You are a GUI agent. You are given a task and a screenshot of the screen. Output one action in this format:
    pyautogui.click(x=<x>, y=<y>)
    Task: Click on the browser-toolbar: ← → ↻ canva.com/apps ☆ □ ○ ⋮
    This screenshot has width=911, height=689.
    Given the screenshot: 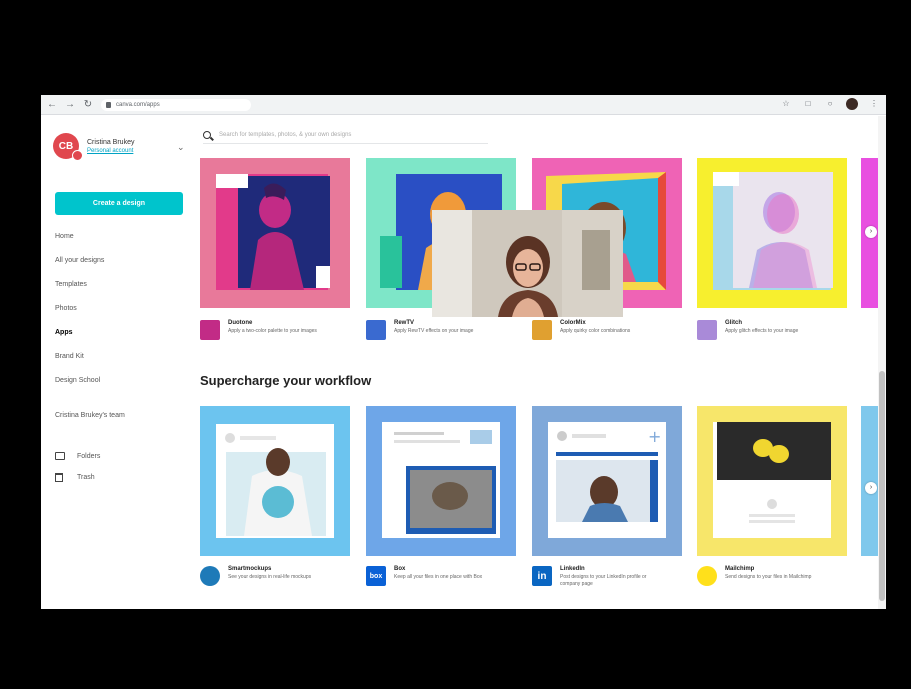 What is the action you would take?
    pyautogui.click(x=463, y=105)
    